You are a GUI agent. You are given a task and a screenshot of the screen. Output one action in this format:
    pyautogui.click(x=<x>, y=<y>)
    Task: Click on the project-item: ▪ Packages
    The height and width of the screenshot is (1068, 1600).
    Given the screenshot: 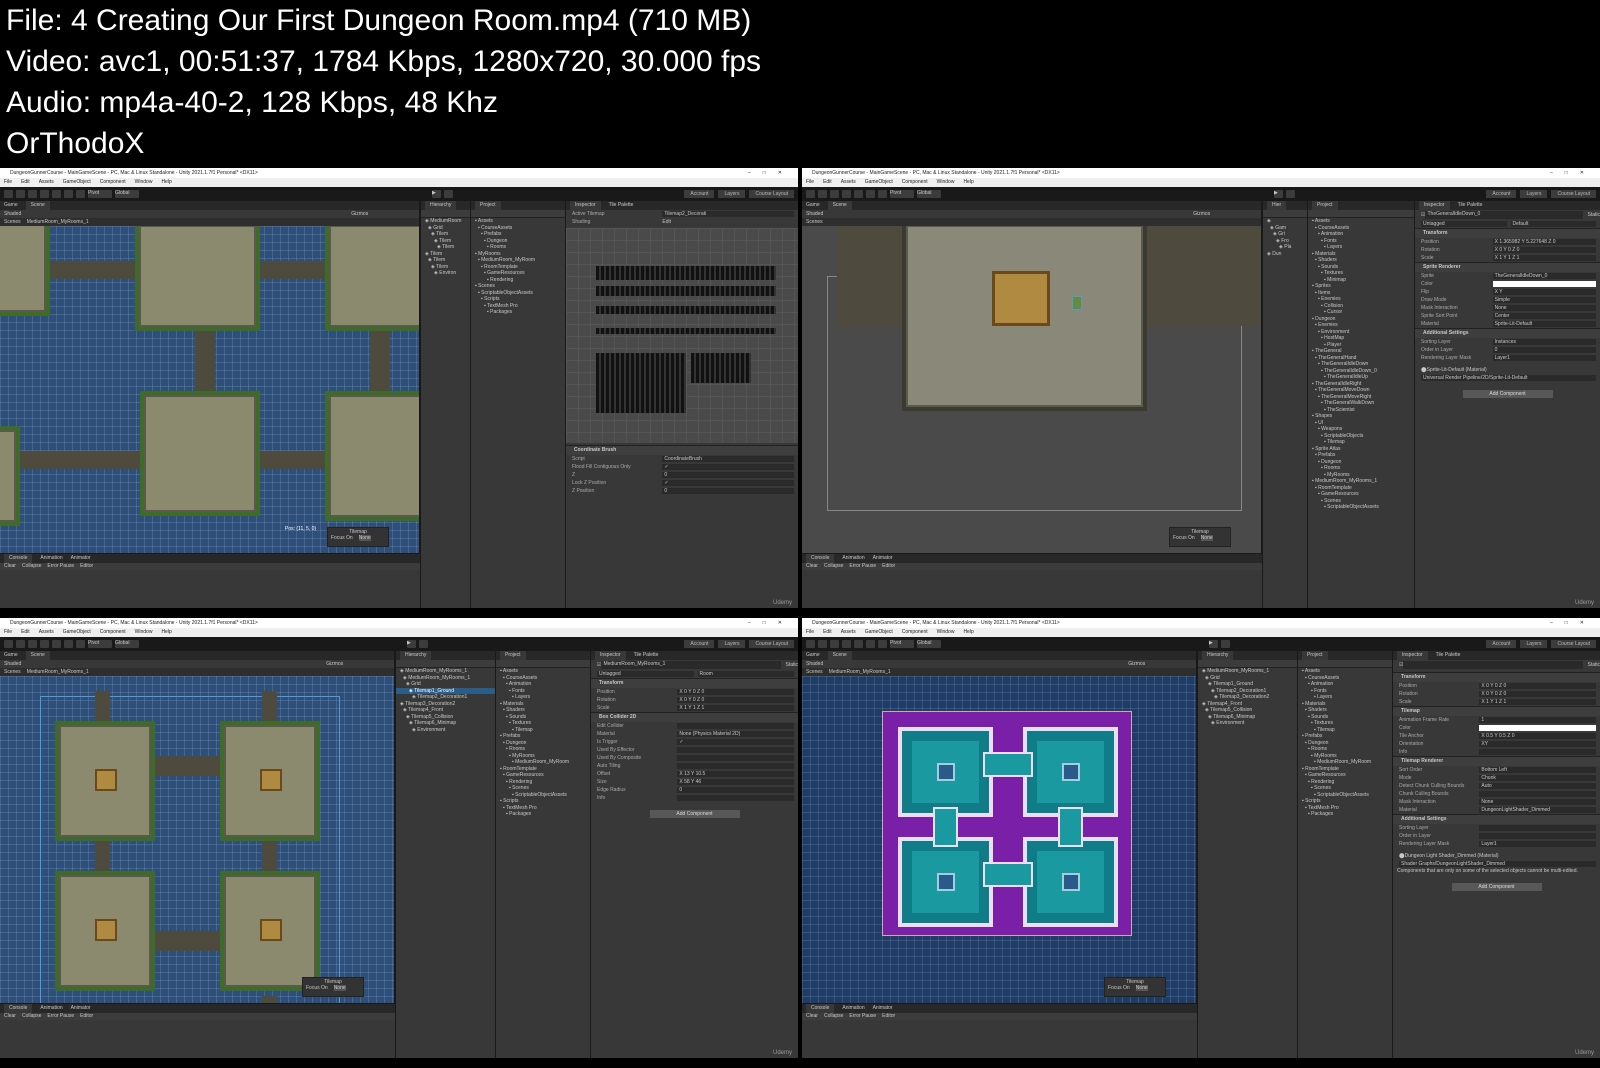 What is the action you would take?
    pyautogui.click(x=1345, y=814)
    